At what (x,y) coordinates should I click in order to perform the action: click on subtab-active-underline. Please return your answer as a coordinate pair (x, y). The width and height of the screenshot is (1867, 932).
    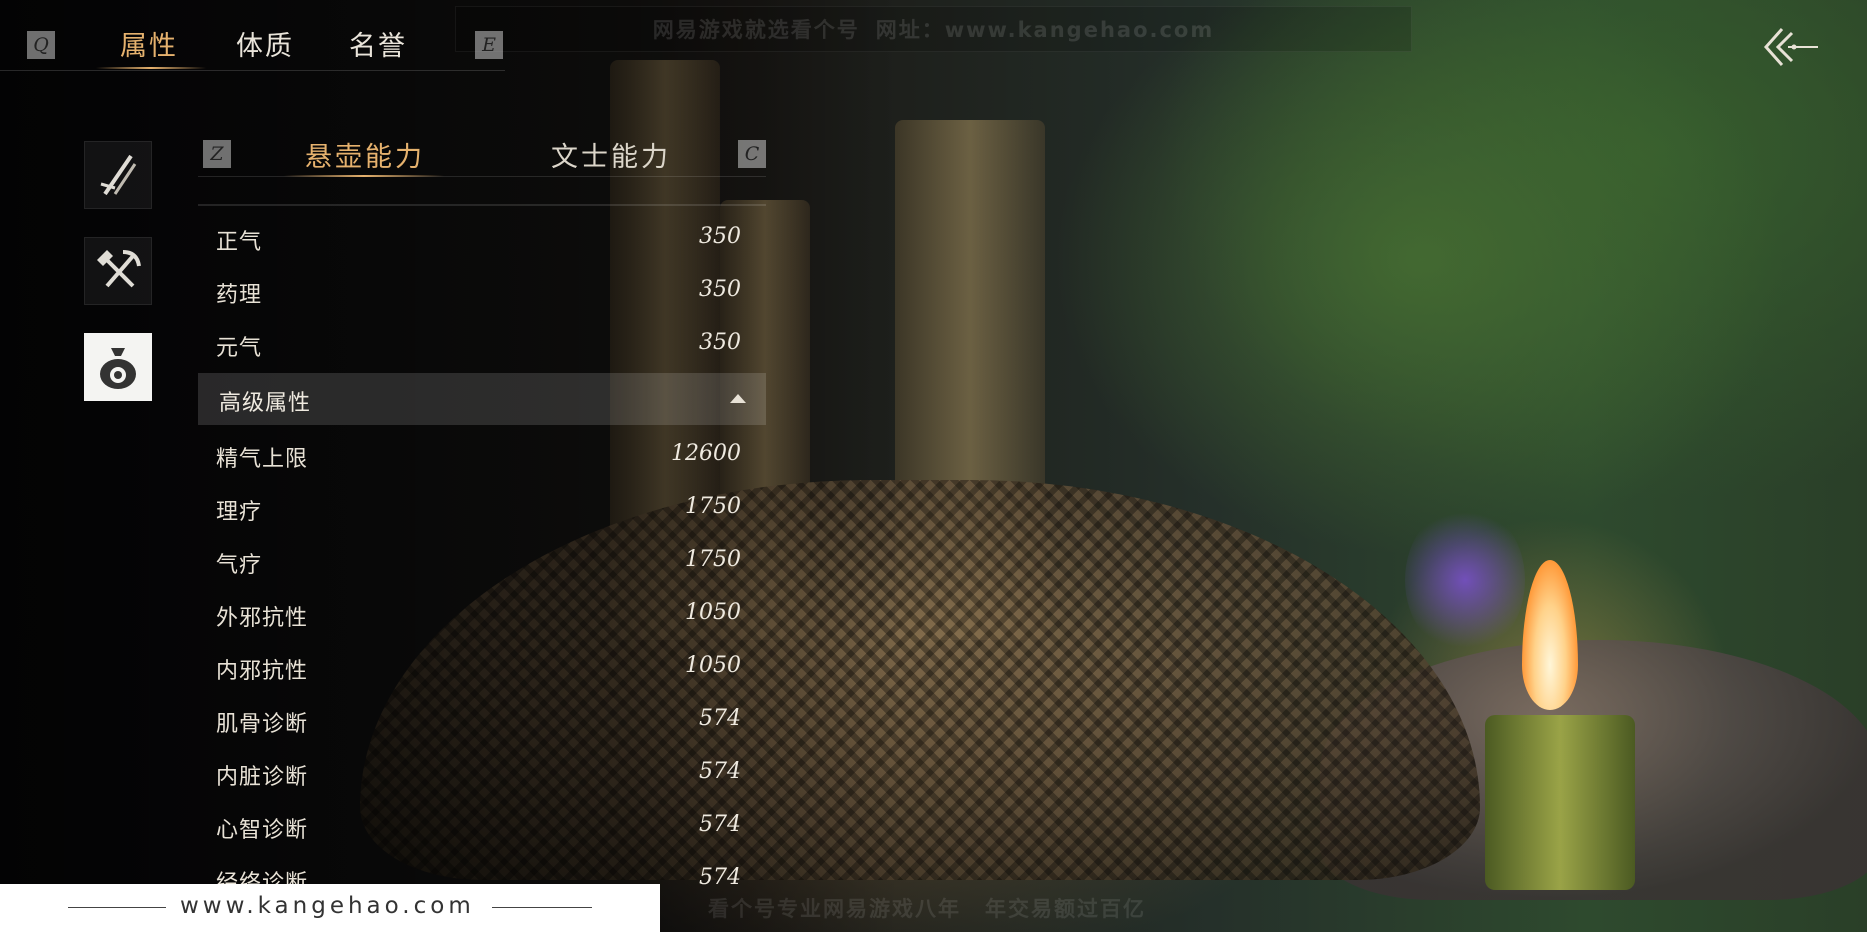
    Looking at the image, I should click on (364, 176).